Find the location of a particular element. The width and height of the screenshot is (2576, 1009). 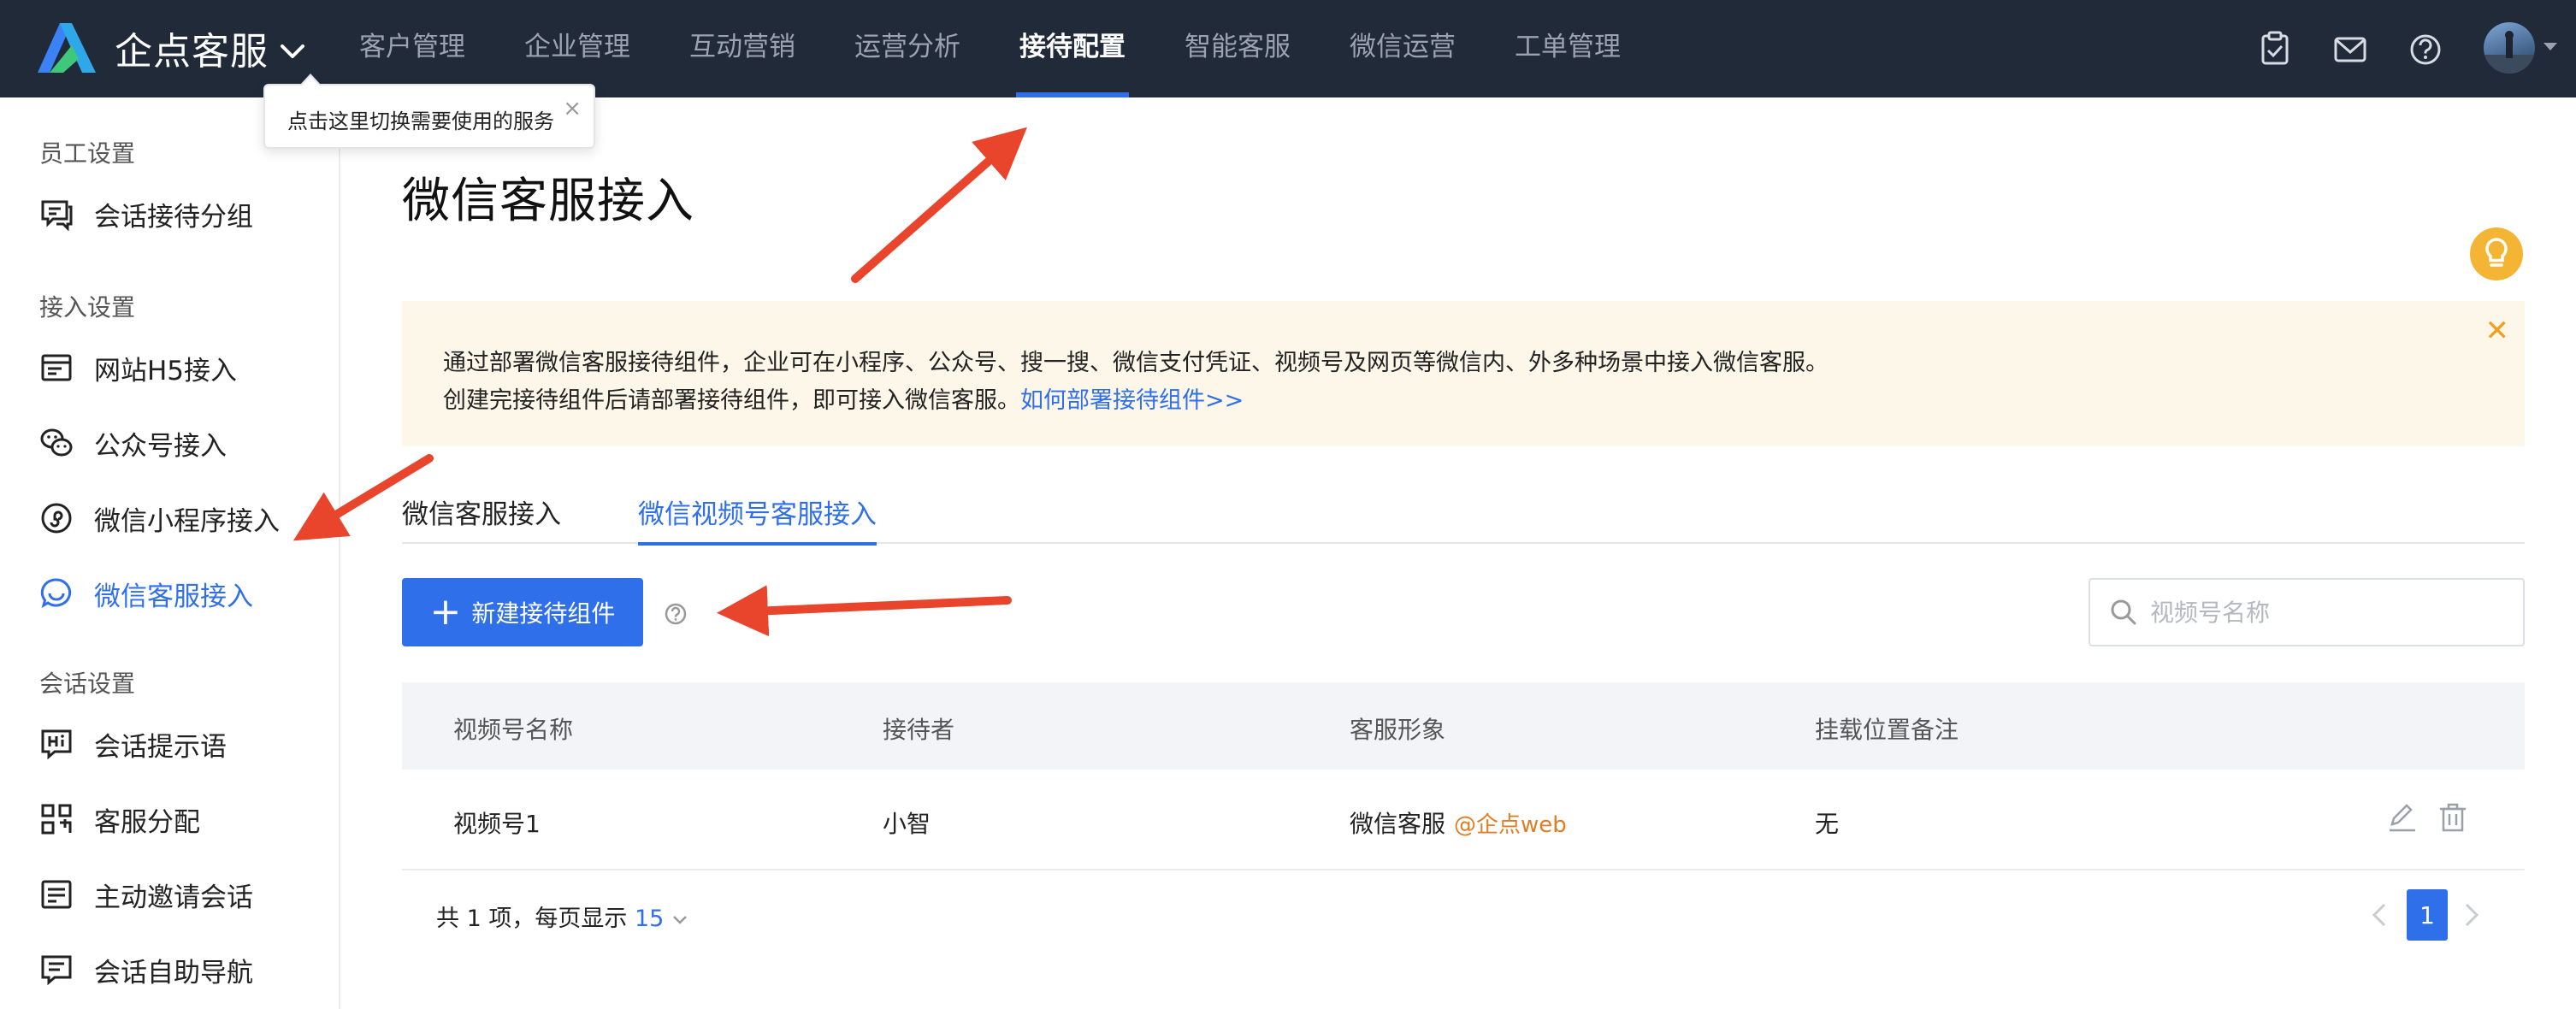

tab-wechat-service: 微信客服接入 is located at coordinates (481, 518).